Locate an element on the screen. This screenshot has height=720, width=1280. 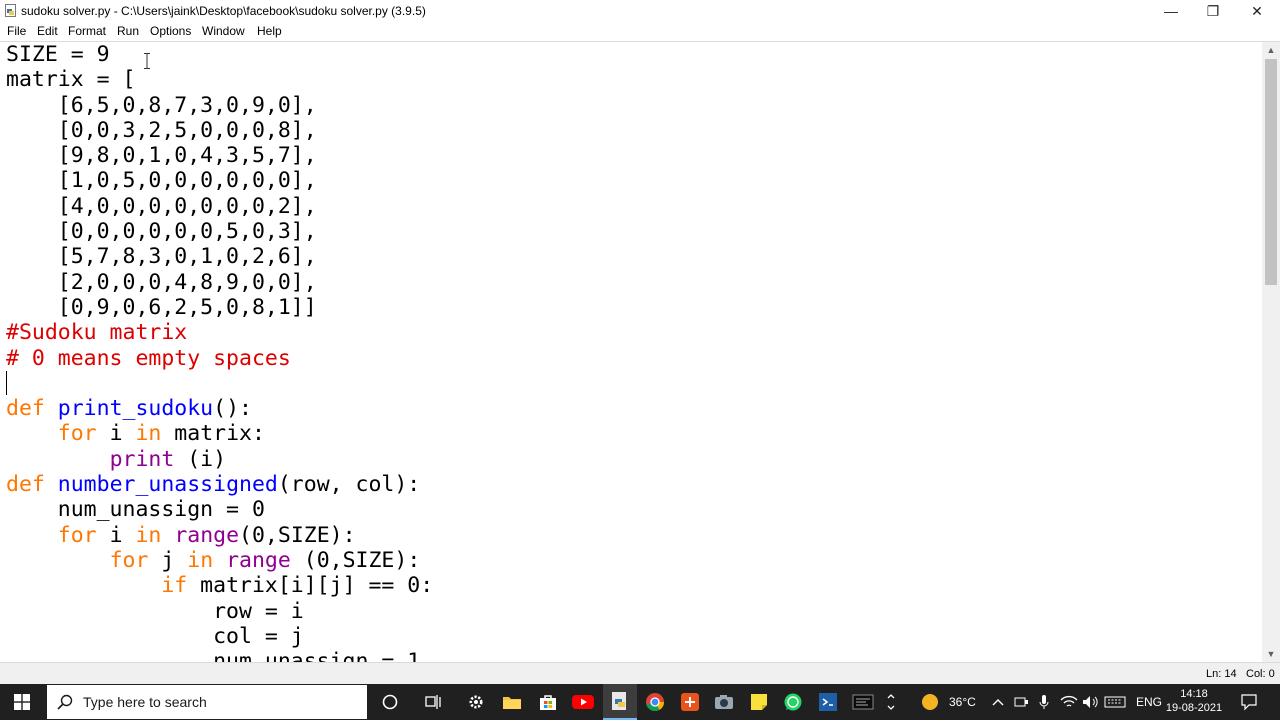
minimize-button: — is located at coordinates (1171, 11).